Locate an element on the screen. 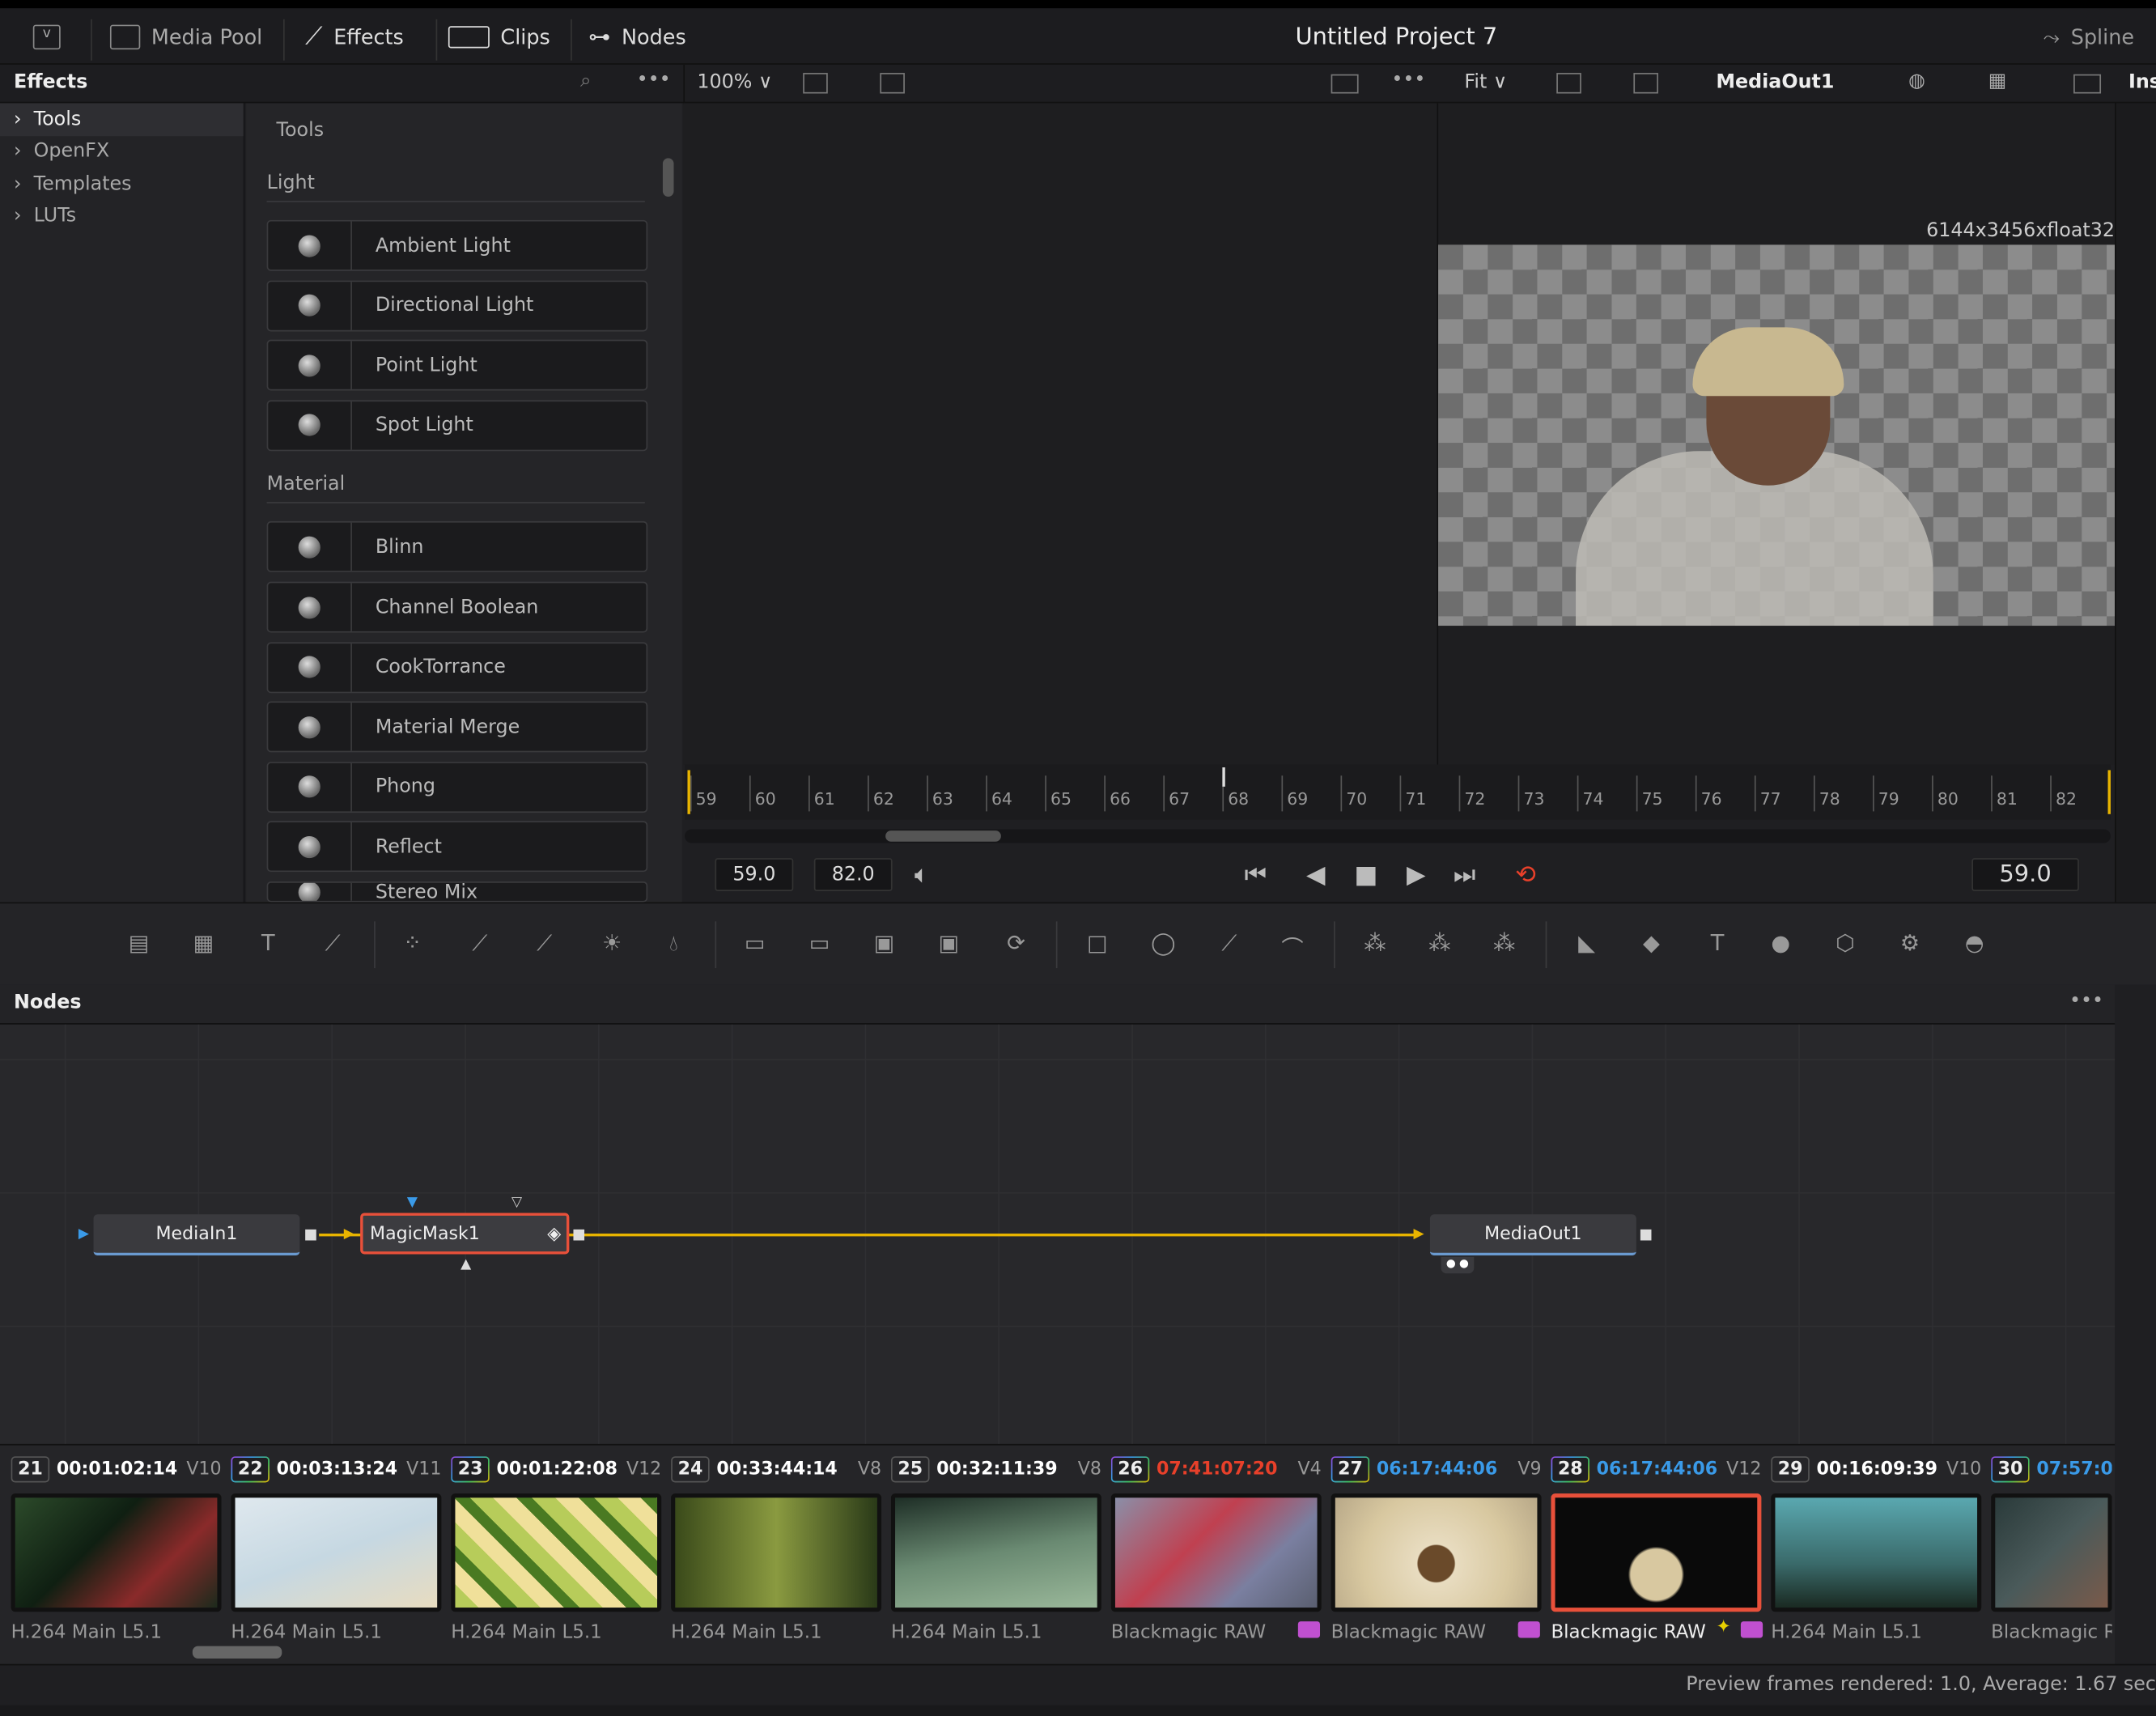 The height and width of the screenshot is (1716, 2156). spot-light-icon: ⚙ is located at coordinates (1910, 944).